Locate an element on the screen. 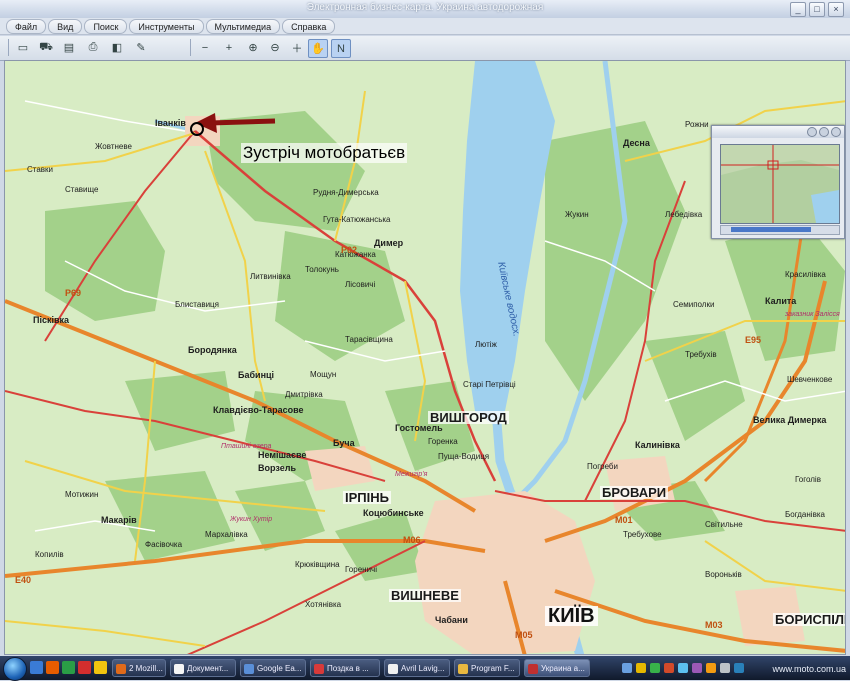 This screenshot has height=681, width=850. town-label: Буча is located at coordinates (344, 443).